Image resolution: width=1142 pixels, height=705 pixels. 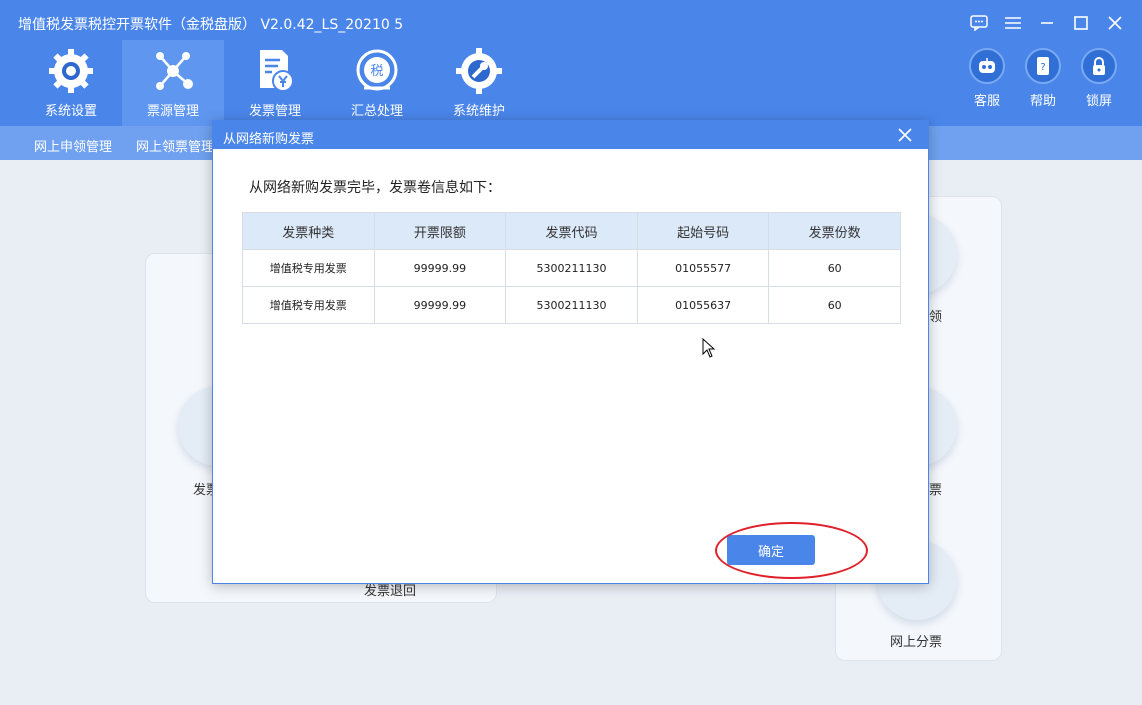 I want to click on maximize-icon, so click(x=1081, y=23).